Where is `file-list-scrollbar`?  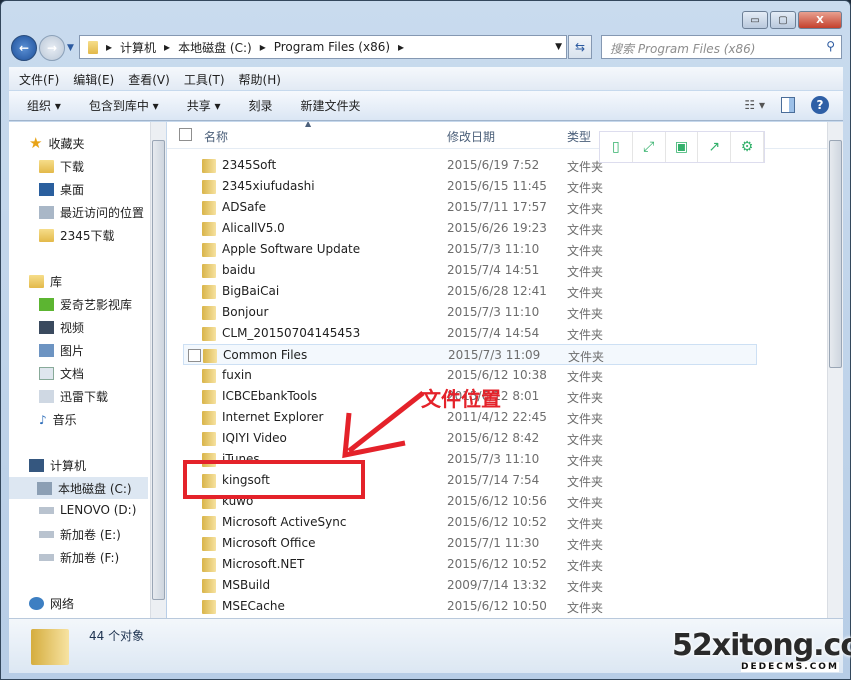
file-list-scrollbar is located at coordinates (835, 370).